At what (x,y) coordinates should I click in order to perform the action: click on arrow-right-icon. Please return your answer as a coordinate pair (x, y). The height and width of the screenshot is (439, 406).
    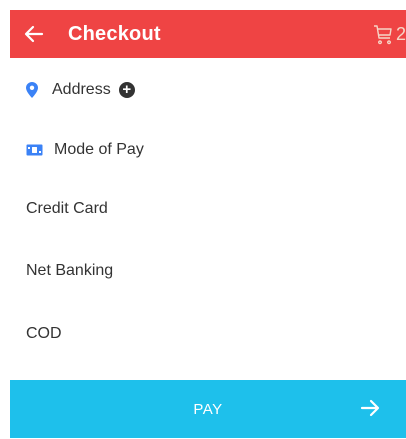
    Looking at the image, I should click on (370, 410).